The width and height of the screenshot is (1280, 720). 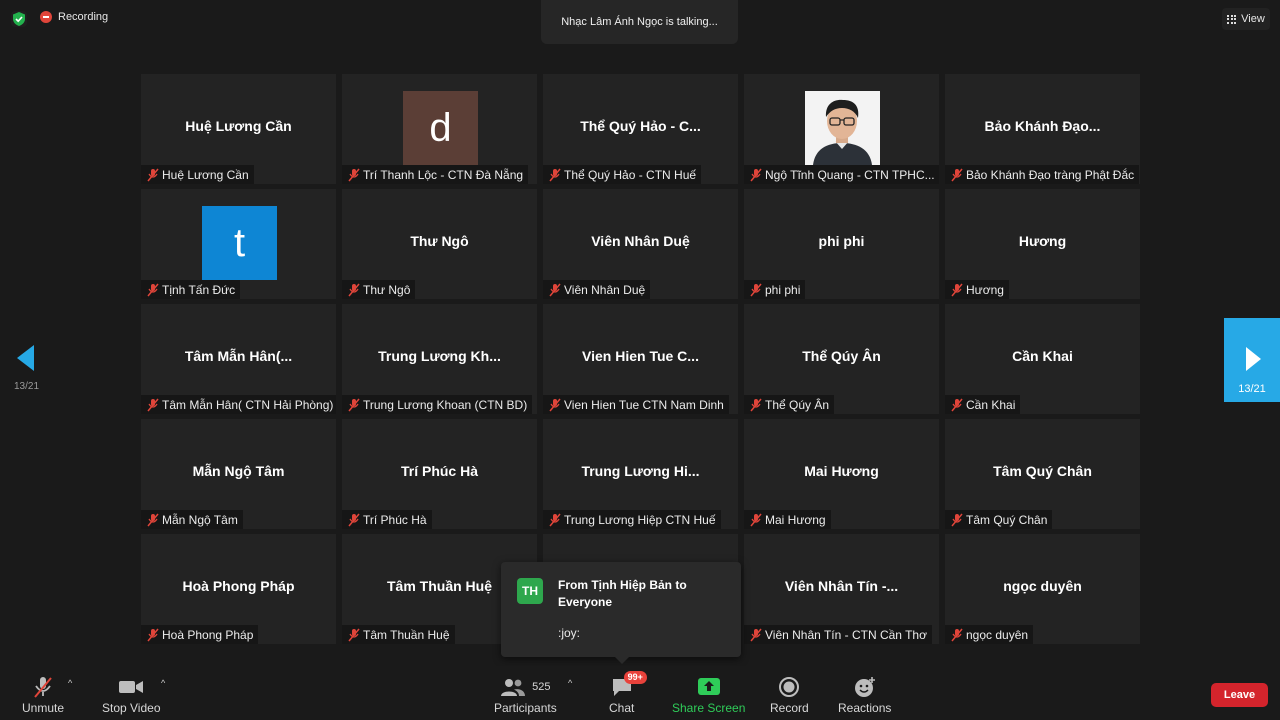 I want to click on participant-tile: Tâm Quý Chân Tâm Quý Chân, so click(x=1042, y=474).